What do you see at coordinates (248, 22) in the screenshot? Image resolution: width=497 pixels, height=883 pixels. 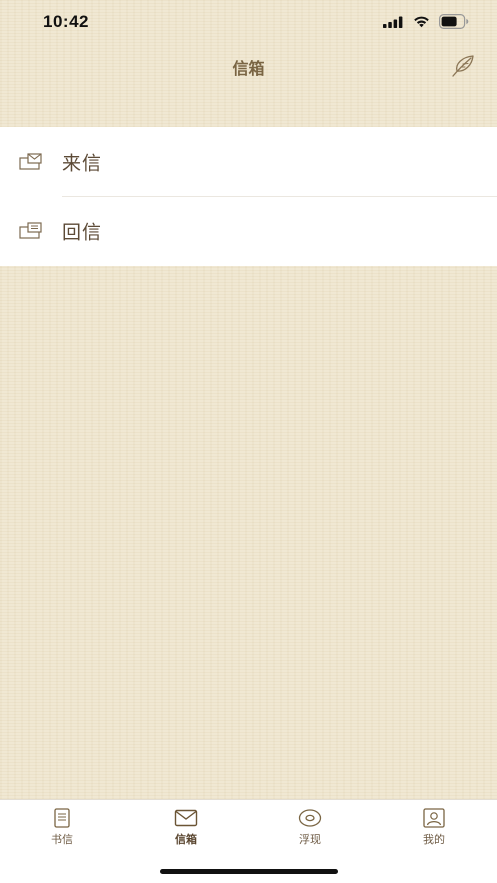 I see `status-bar: 10:42` at bounding box center [248, 22].